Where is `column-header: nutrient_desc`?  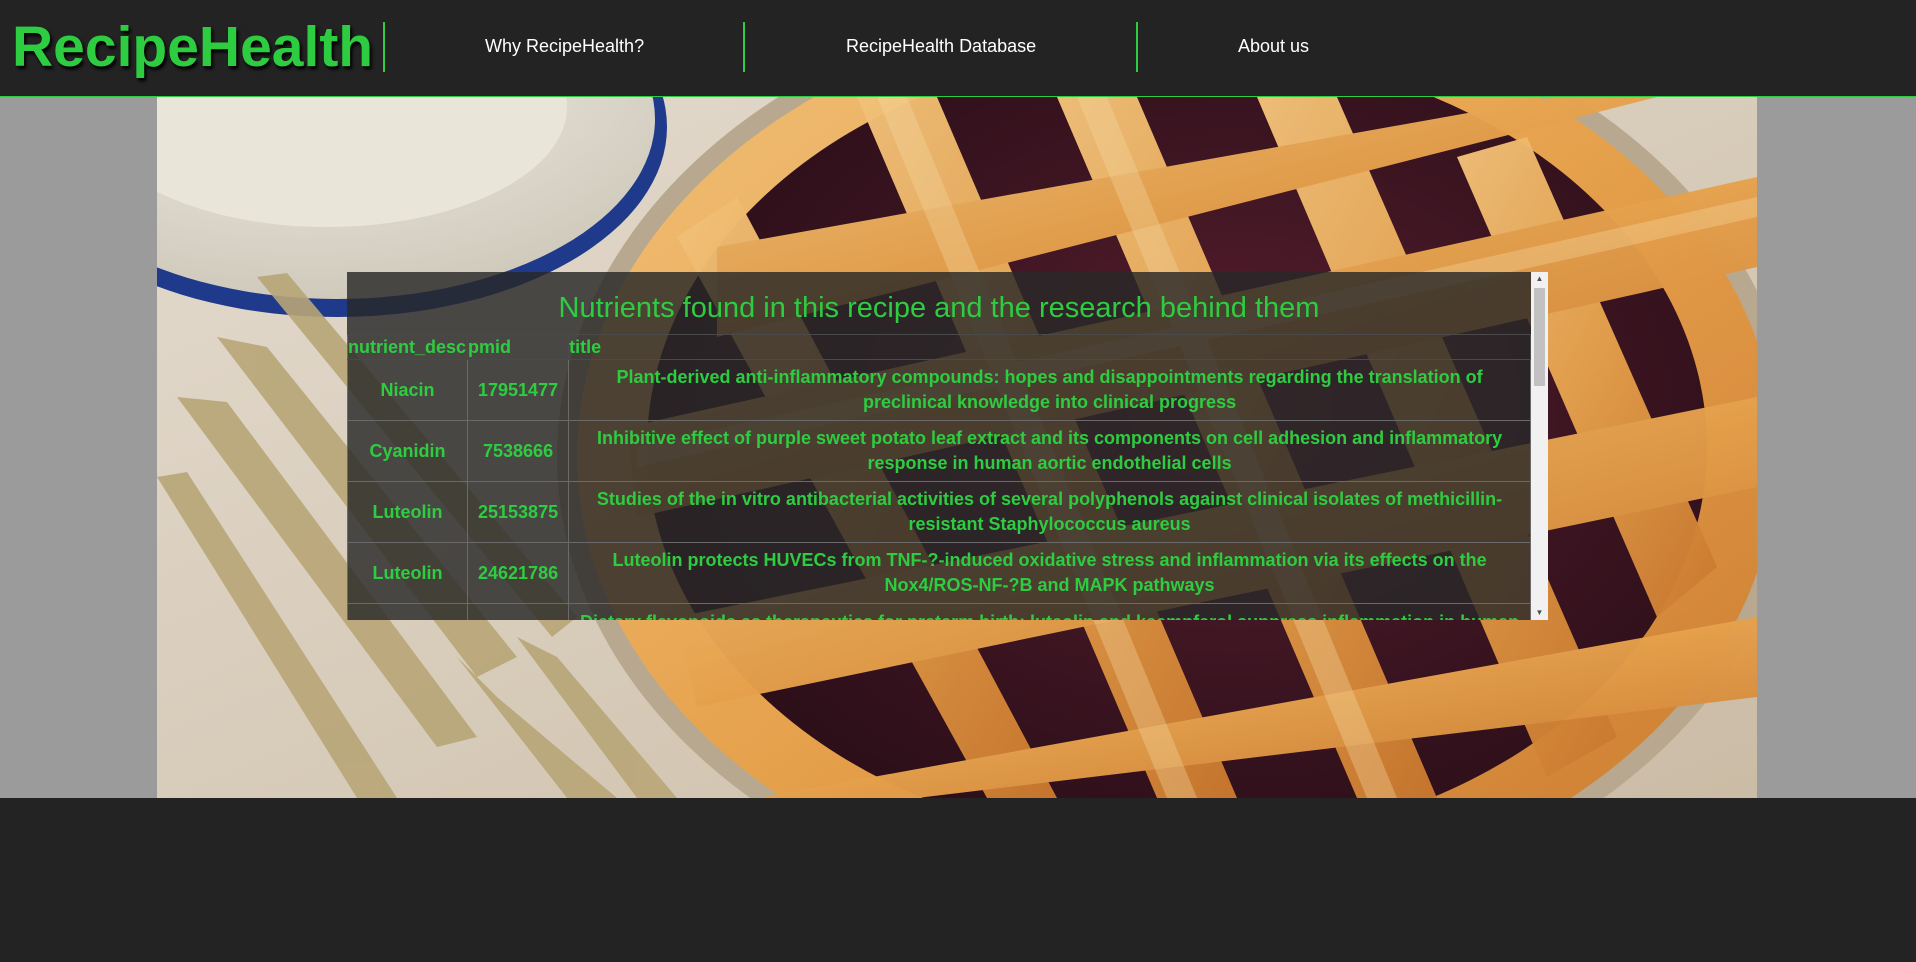 column-header: nutrient_desc is located at coordinates (407, 347).